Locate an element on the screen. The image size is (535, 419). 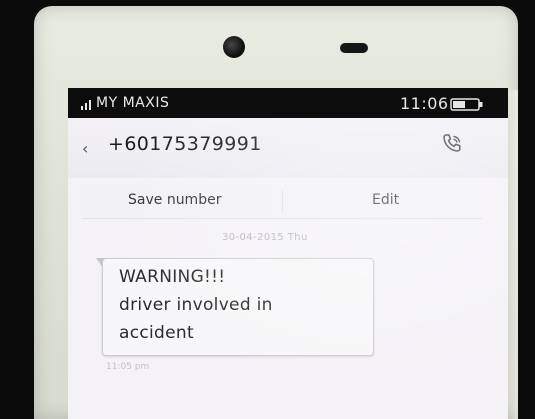
save-number-button: Save number is located at coordinates (174, 200).